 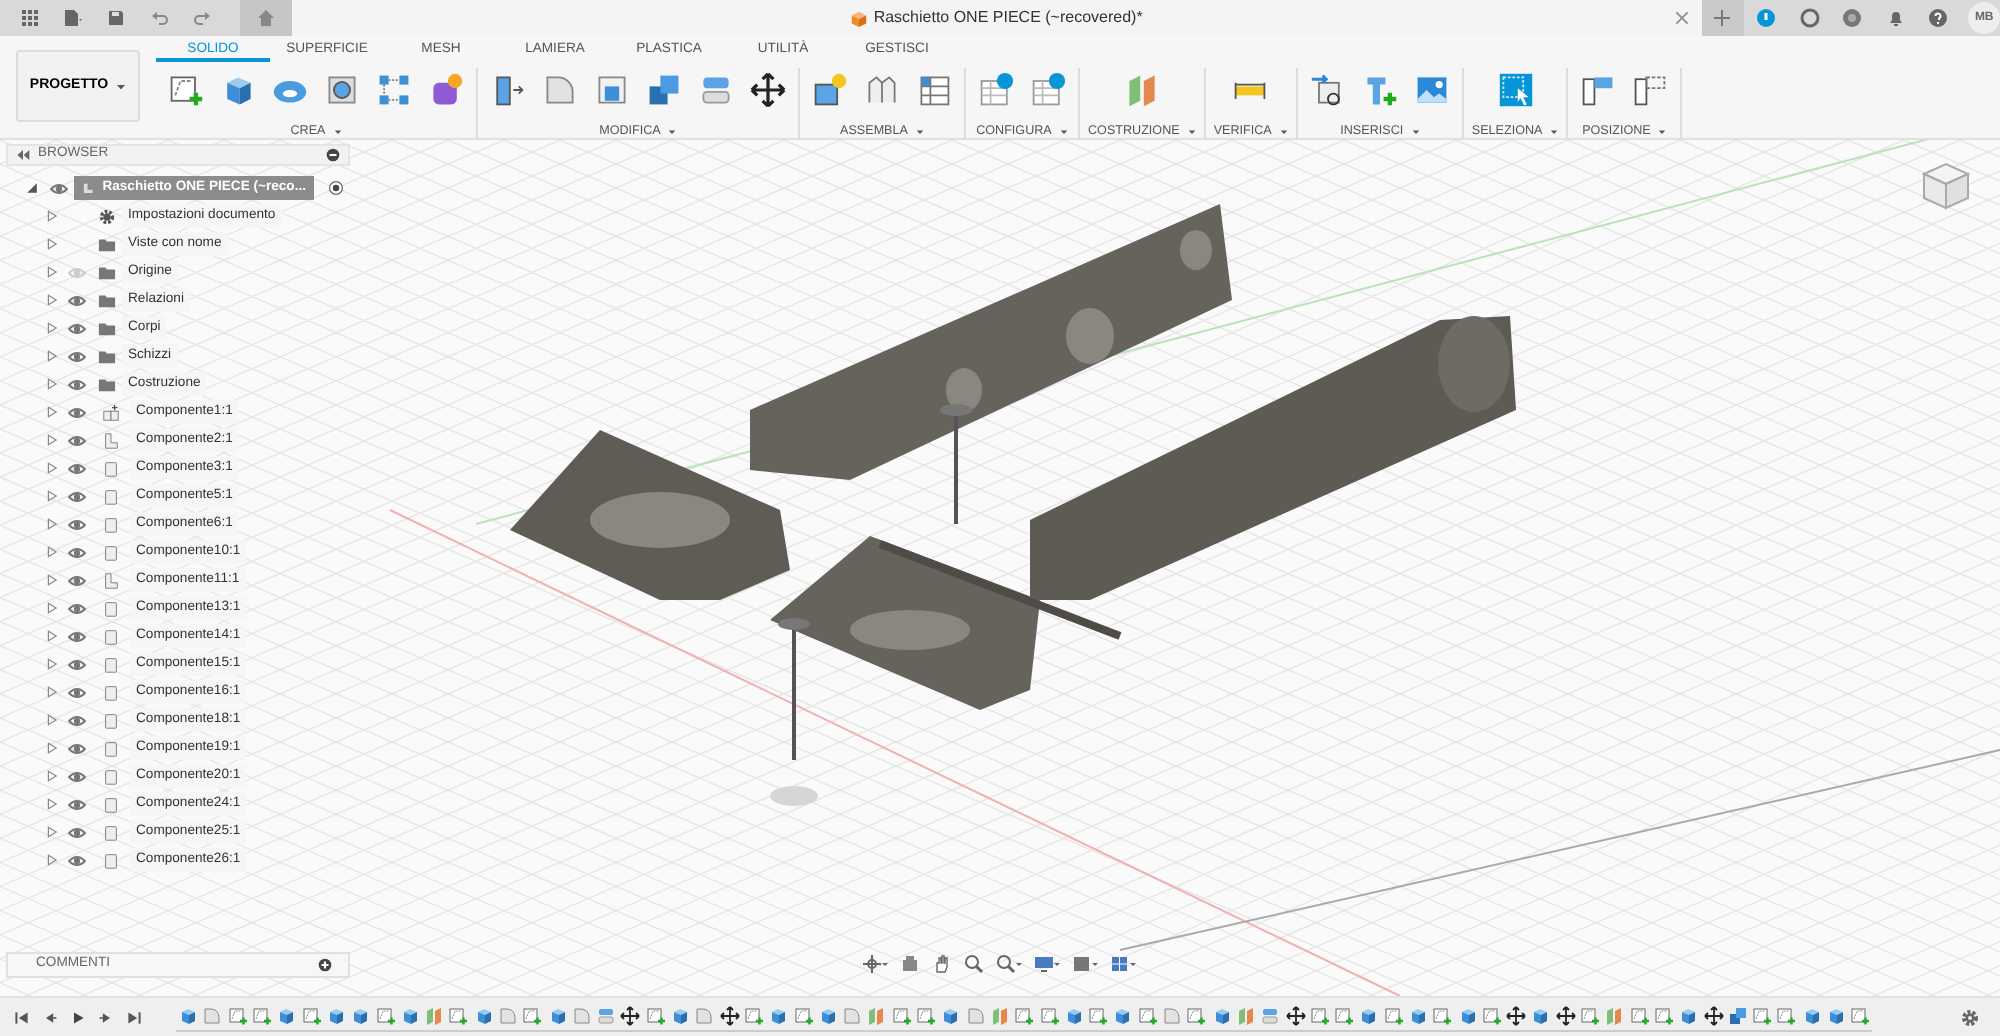 I want to click on component-icon, so click(x=830, y=90).